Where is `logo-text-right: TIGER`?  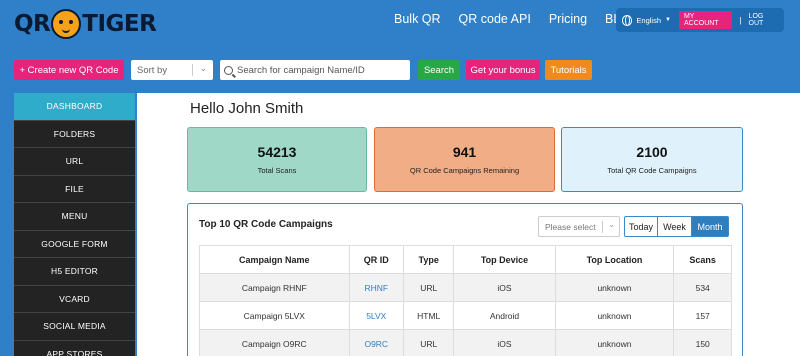 logo-text-right: TIGER is located at coordinates (119, 24).